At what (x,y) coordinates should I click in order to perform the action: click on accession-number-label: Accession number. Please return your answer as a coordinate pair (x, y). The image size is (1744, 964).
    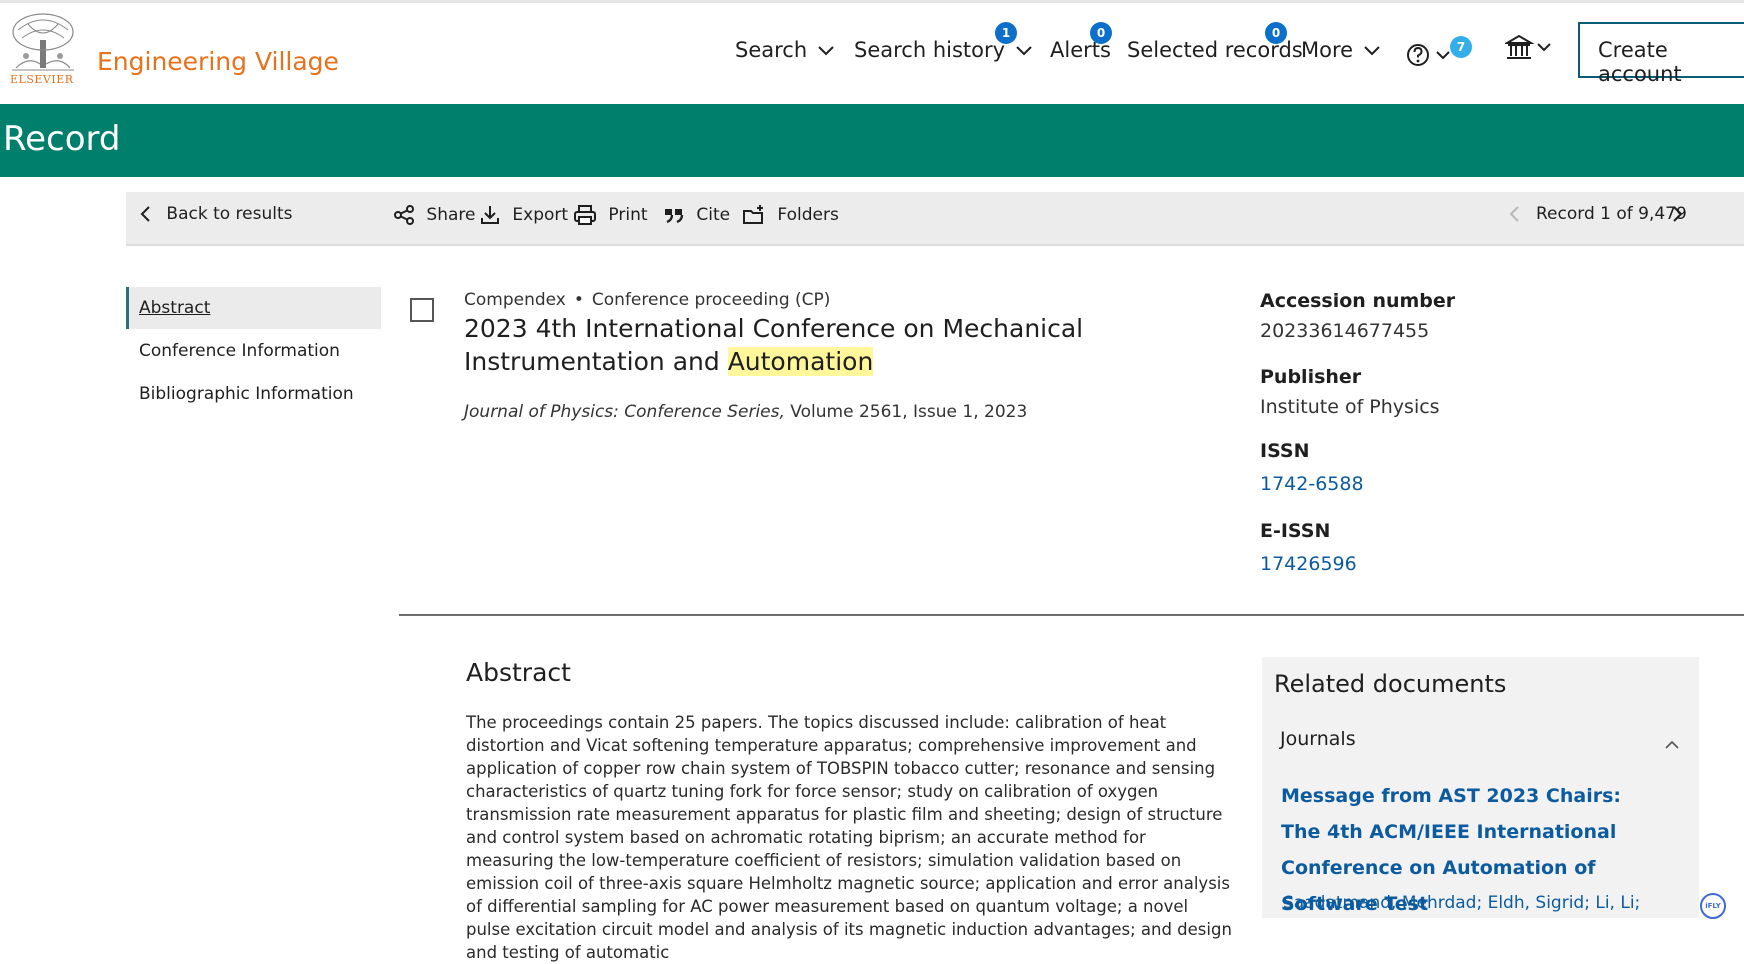
    Looking at the image, I should click on (1358, 301).